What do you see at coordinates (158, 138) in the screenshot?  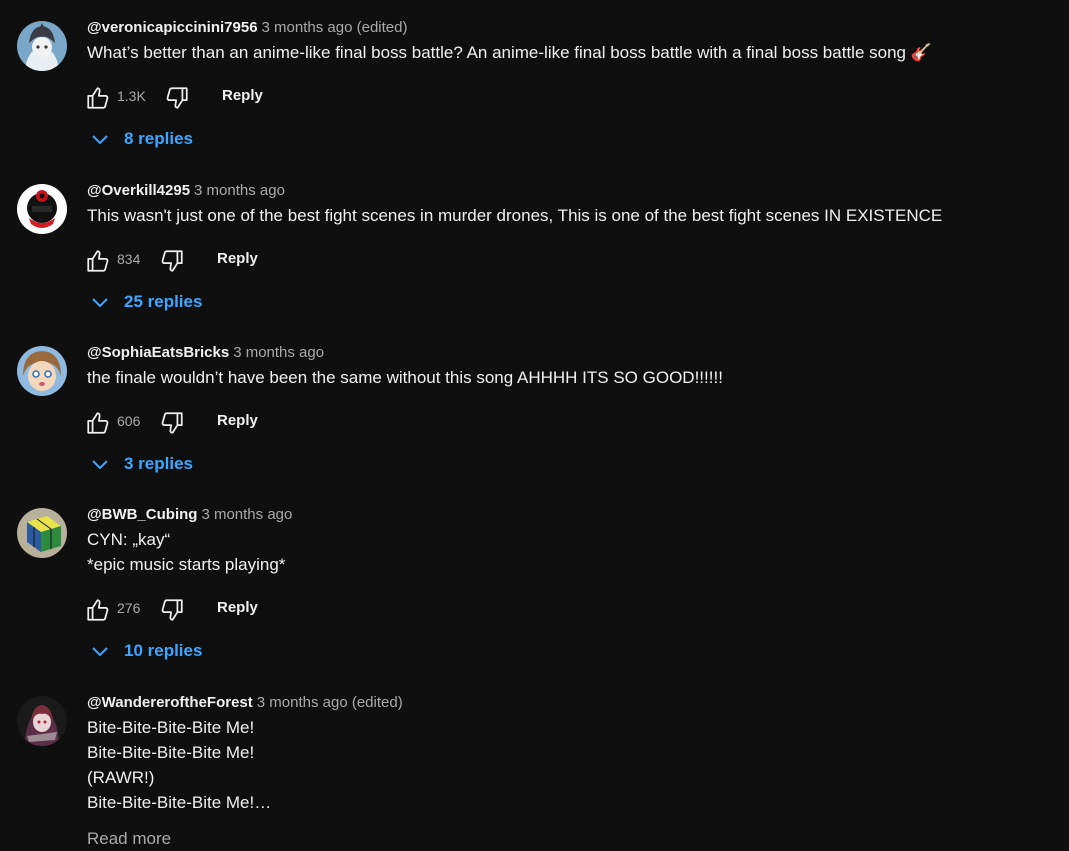 I see `replies-label: 8 replies` at bounding box center [158, 138].